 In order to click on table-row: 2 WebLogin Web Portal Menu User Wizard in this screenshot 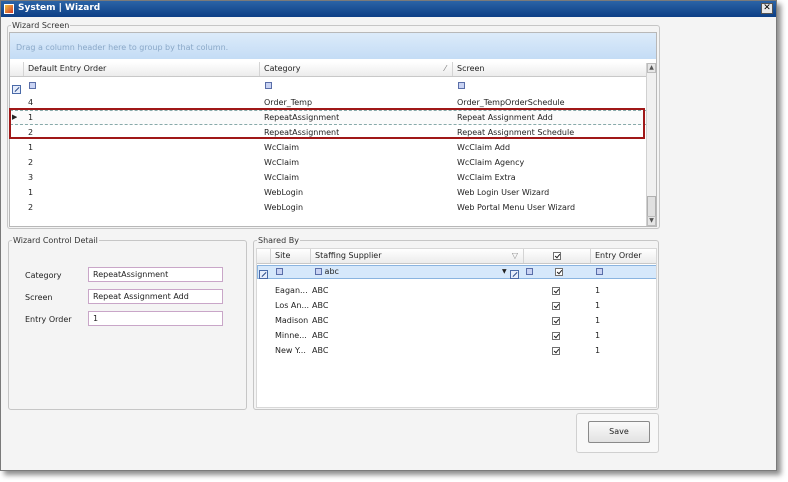, I will do `click(328, 207)`.